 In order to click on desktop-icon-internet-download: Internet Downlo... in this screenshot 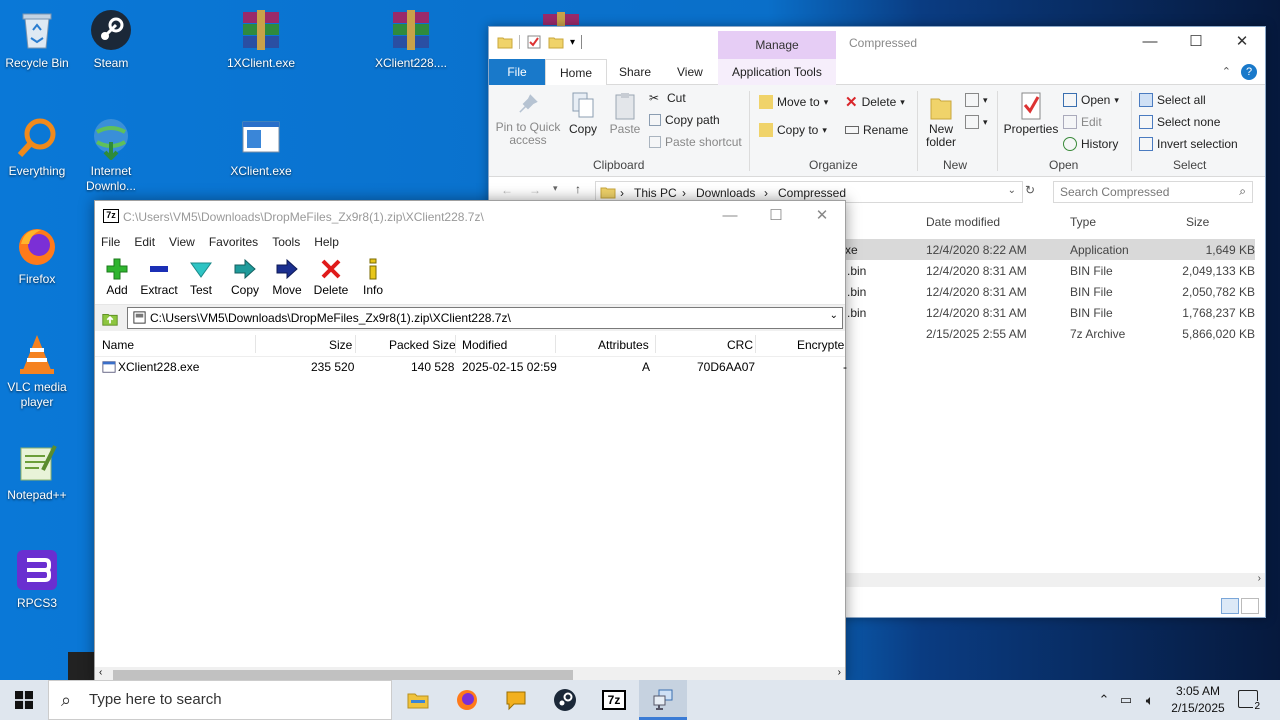, I will do `click(111, 155)`.